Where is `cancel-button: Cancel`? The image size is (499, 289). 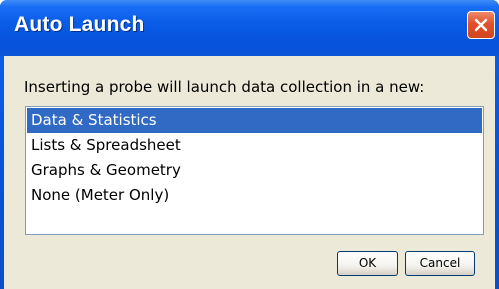
cancel-button: Cancel is located at coordinates (440, 263).